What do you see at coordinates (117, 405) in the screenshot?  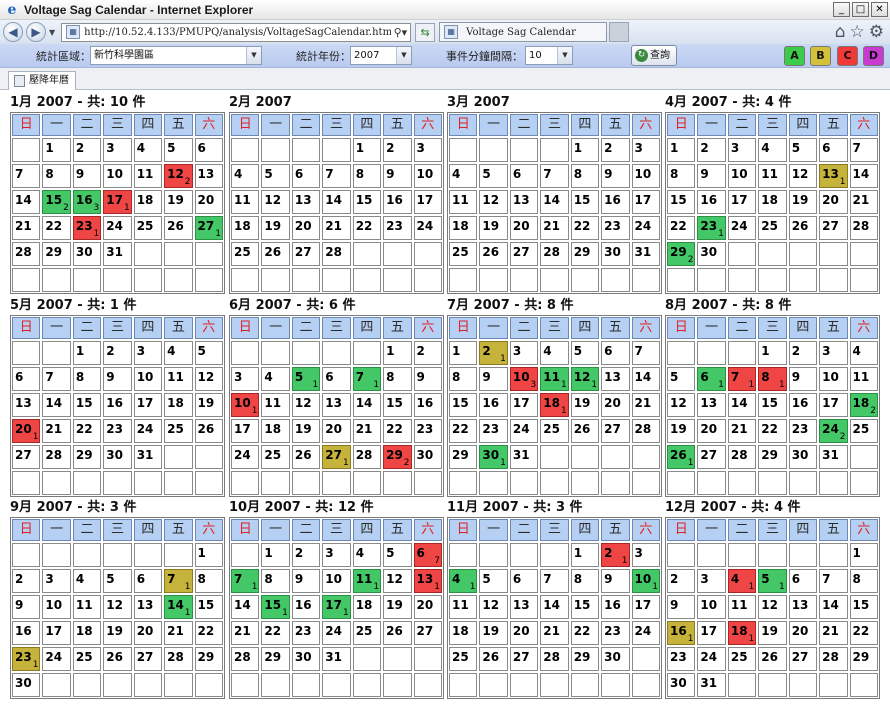 I see `day-cell: 16` at bounding box center [117, 405].